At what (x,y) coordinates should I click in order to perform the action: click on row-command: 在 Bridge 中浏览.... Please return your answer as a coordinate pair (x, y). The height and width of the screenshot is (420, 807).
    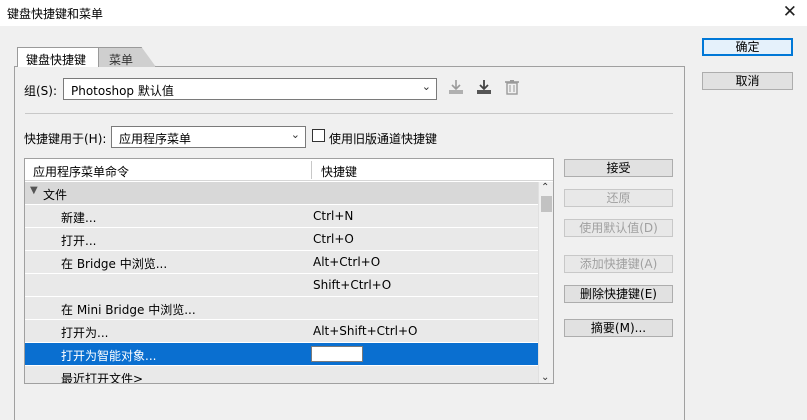
    Looking at the image, I should click on (114, 264).